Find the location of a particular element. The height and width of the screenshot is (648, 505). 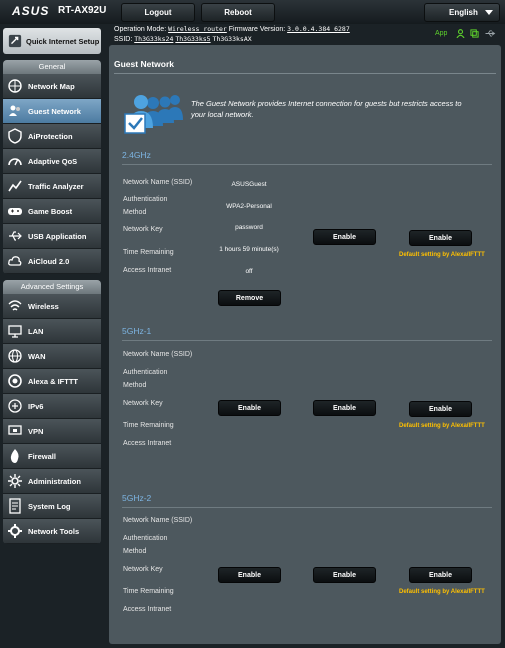

sidebar-item-wireless: Wireless is located at coordinates (52, 306).